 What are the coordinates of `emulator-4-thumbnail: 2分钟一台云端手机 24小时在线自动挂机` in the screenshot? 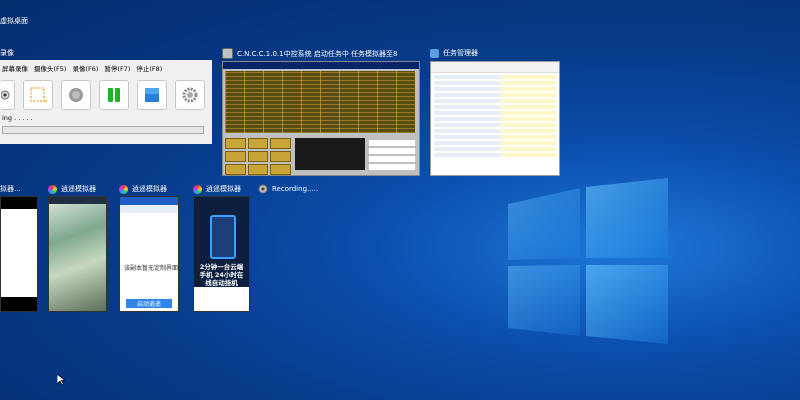 It's located at (221, 254).